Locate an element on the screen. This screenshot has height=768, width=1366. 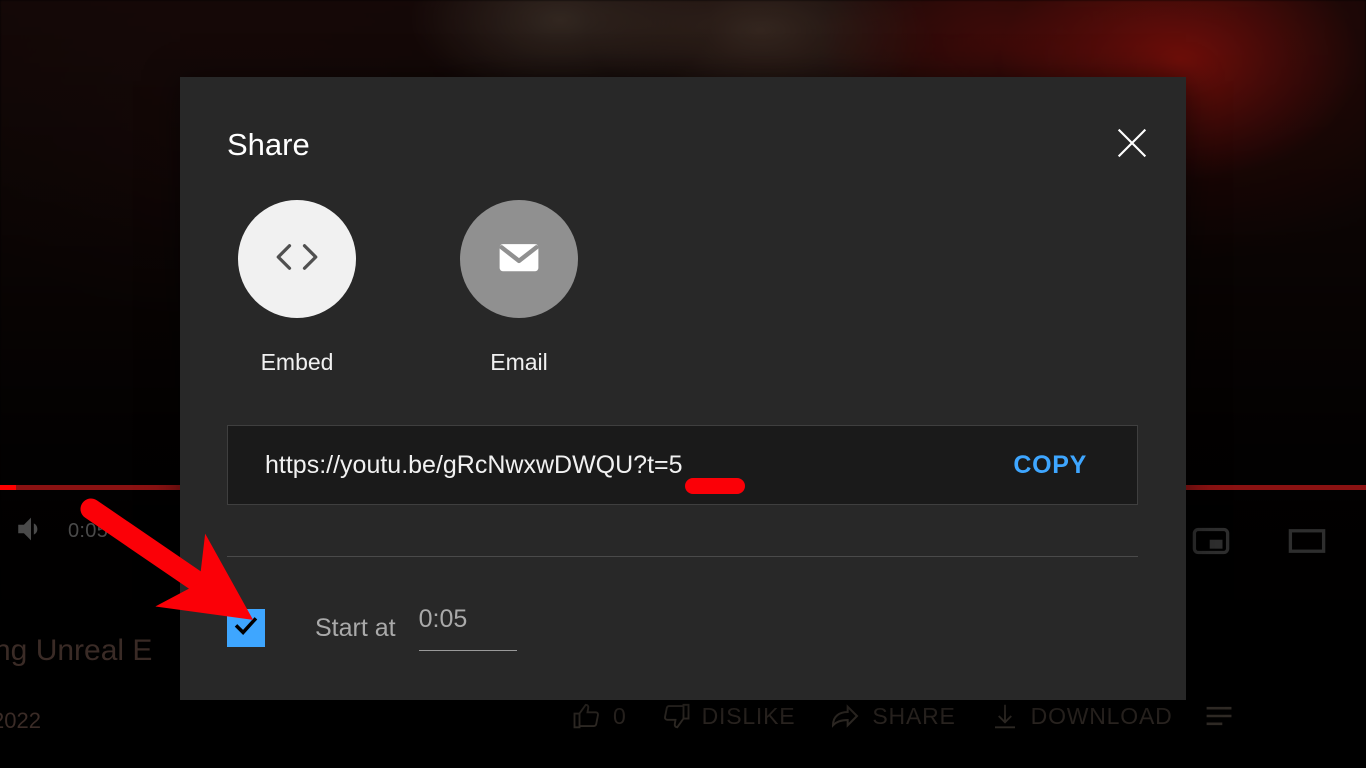
player-controls-right is located at coordinates (1259, 543).